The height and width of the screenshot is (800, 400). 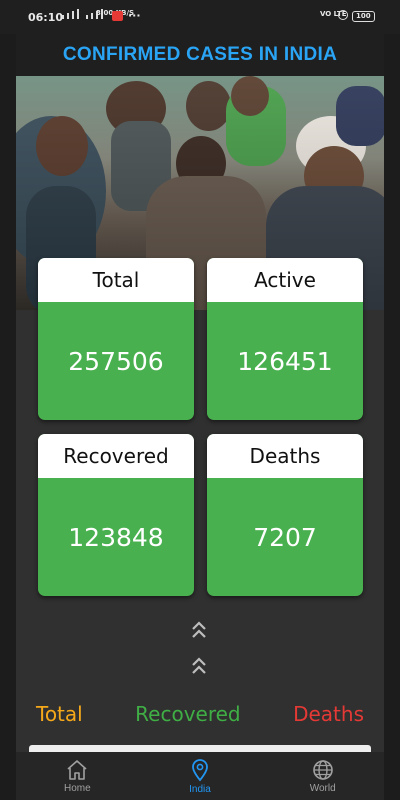 I want to click on stat-card-label: Deaths, so click(x=285, y=456).